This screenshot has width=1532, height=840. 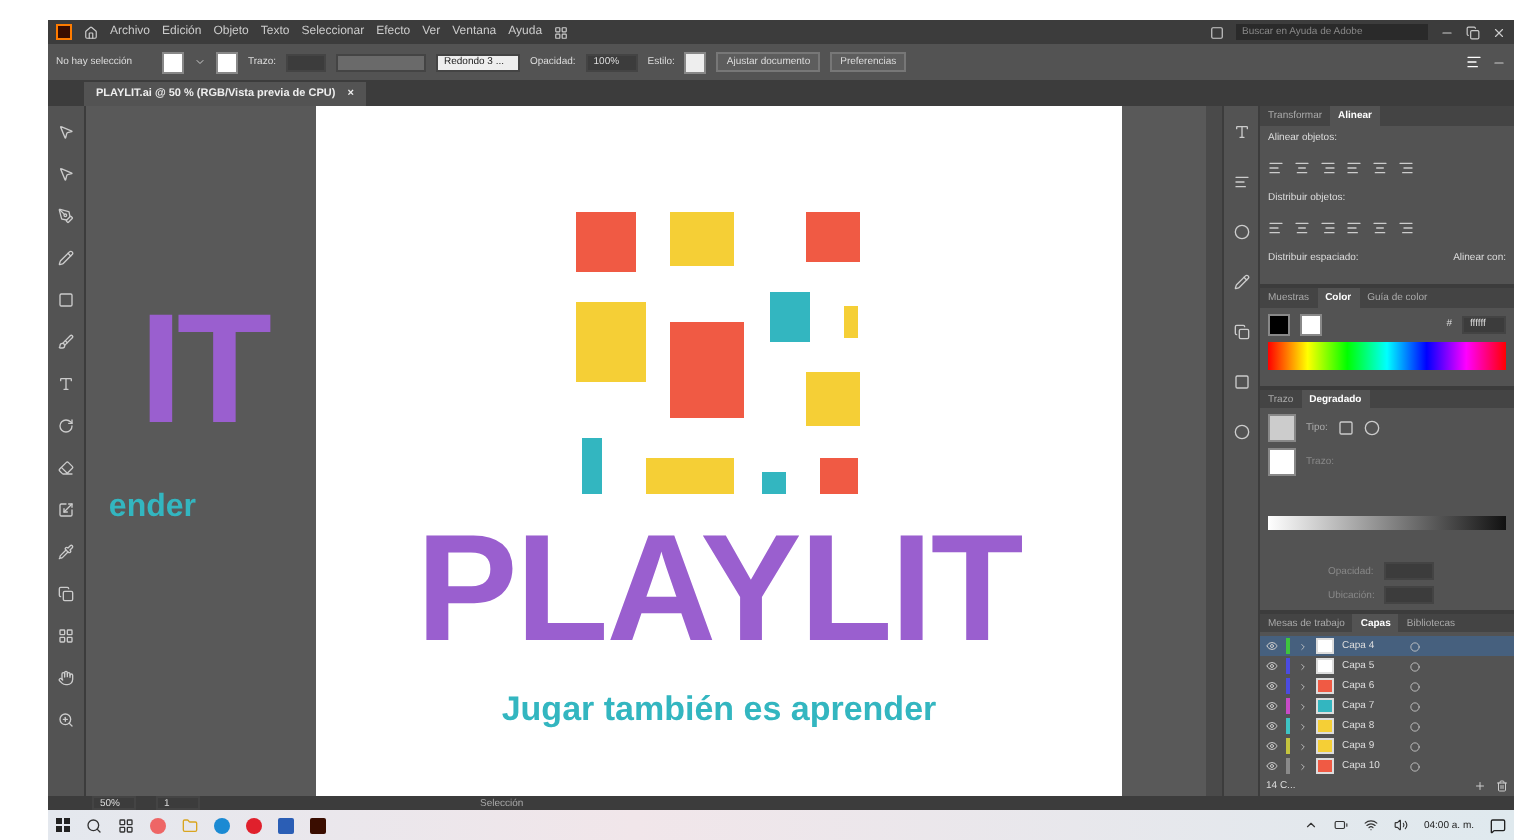 What do you see at coordinates (286, 825) in the screenshot?
I see `word-icon` at bounding box center [286, 825].